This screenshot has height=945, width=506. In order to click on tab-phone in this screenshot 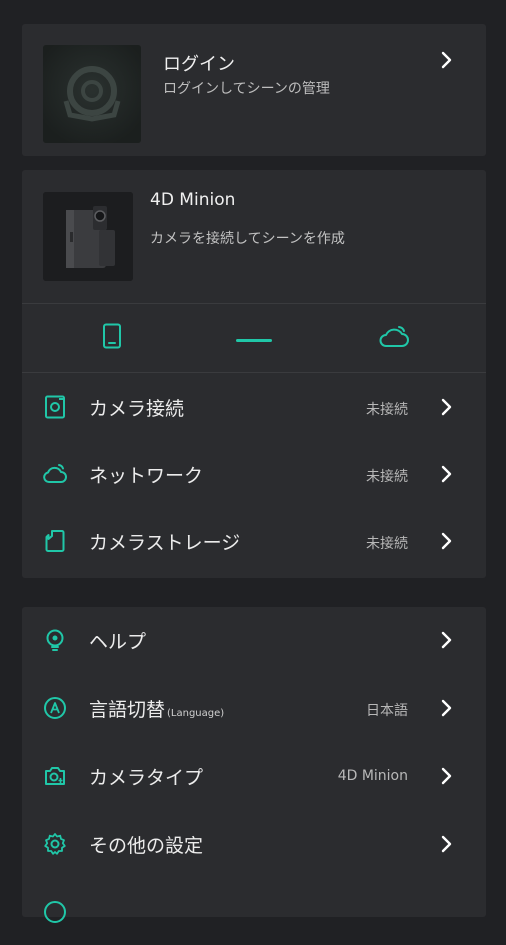, I will do `click(112, 338)`.